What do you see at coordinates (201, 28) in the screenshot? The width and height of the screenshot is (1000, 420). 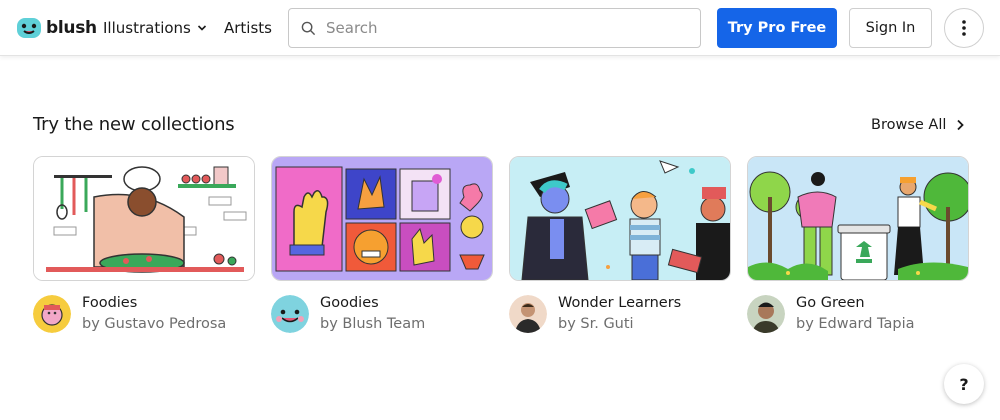 I see `chevron-down-icon` at bounding box center [201, 28].